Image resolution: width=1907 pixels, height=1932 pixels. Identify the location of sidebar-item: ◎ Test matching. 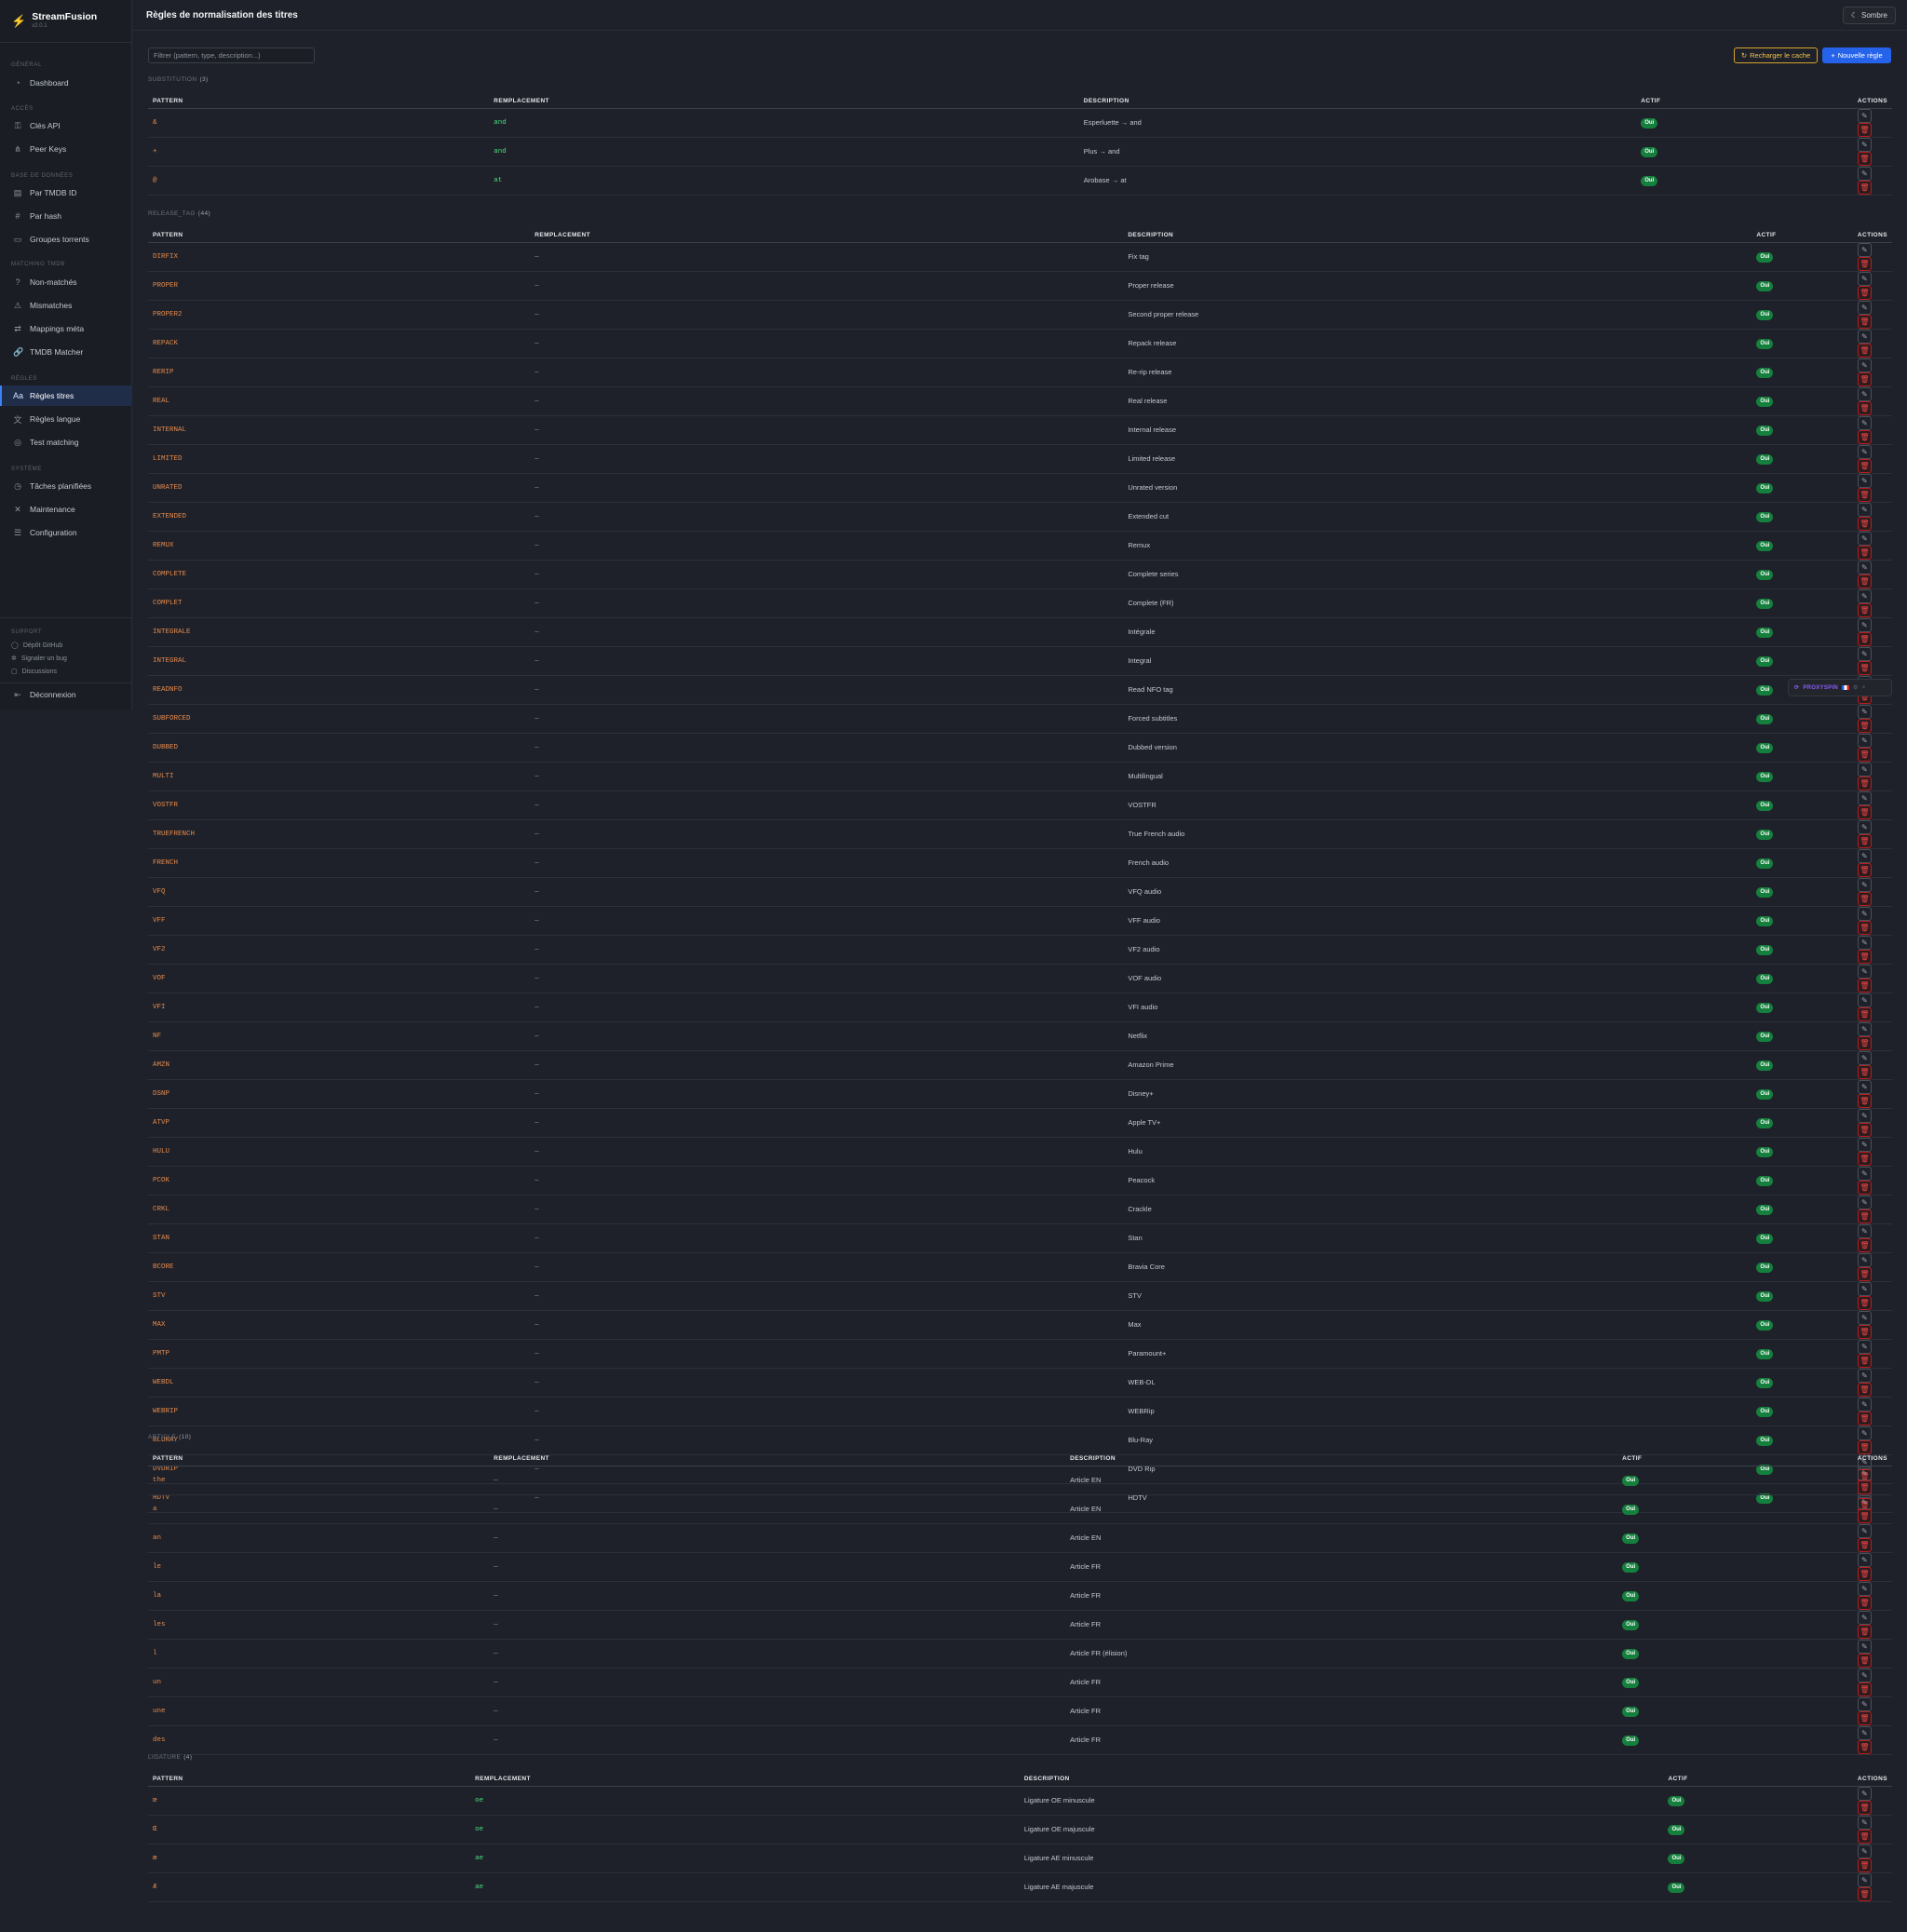
(66, 442).